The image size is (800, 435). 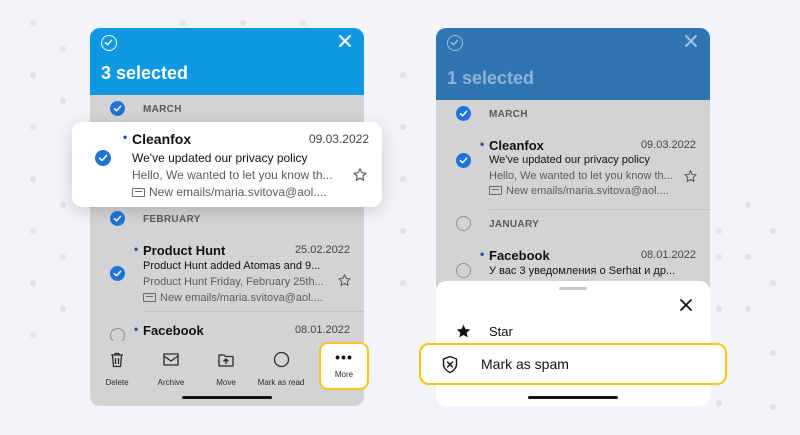 I want to click on email-date: 08.01.2022, so click(x=668, y=255).